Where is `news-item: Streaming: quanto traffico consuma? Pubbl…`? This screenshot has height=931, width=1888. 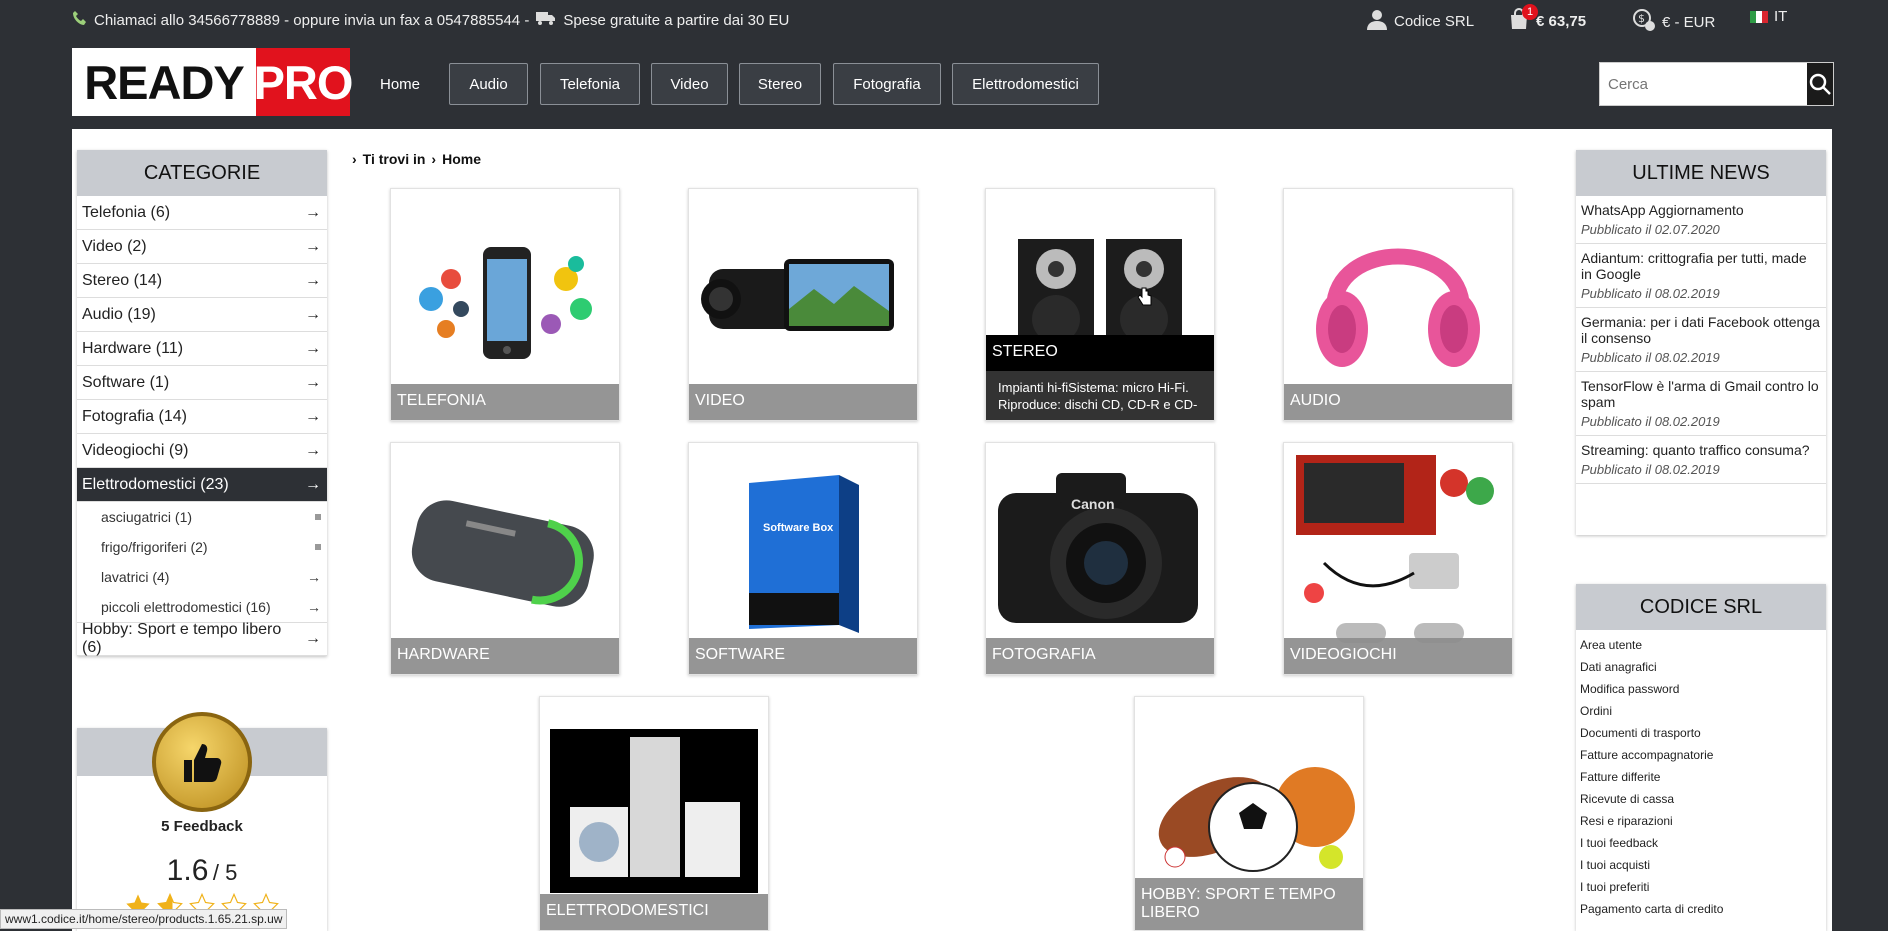
news-item: Streaming: quanto traffico consuma? Pubbl… is located at coordinates (1701, 460).